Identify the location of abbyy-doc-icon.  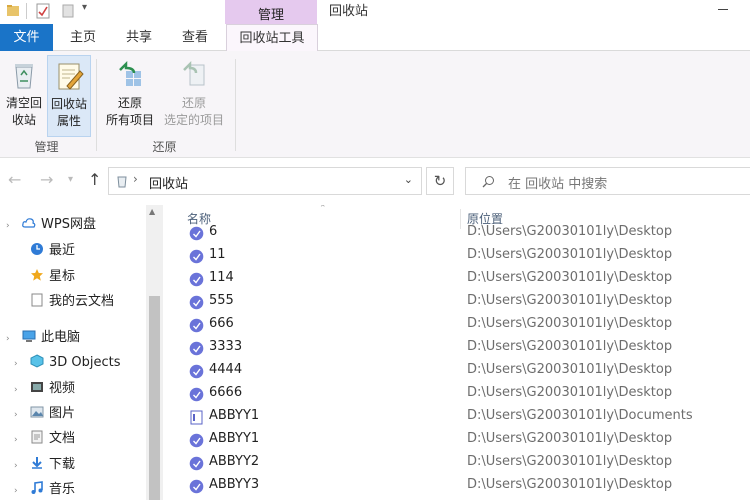
(196, 417).